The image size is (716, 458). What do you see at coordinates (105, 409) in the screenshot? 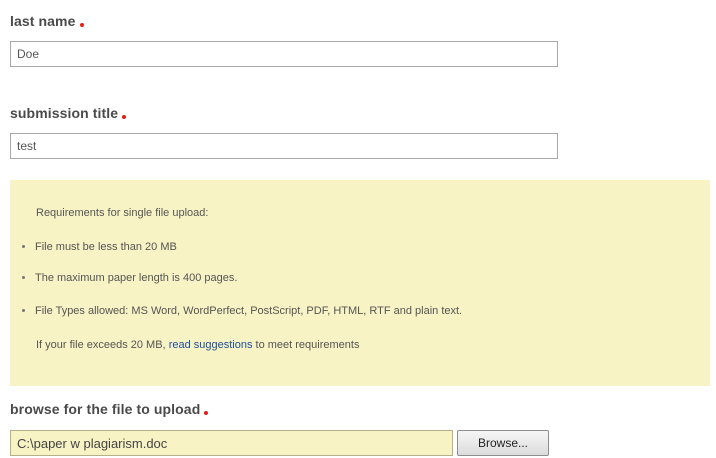
I see `file-upload-label-text: browse for the file to upload` at bounding box center [105, 409].